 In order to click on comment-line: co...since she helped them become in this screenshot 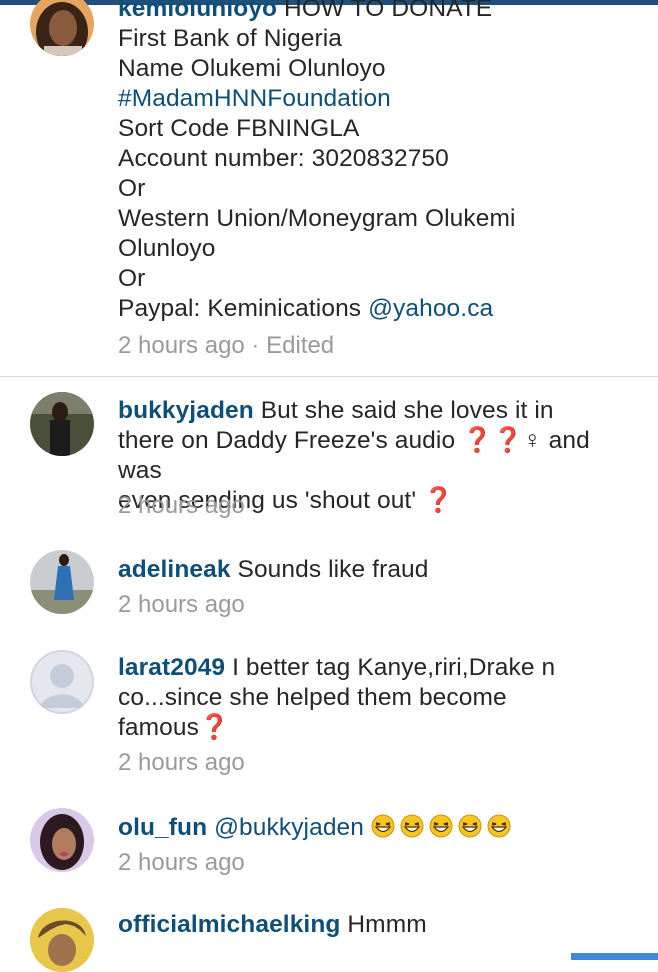, I will do `click(312, 697)`.